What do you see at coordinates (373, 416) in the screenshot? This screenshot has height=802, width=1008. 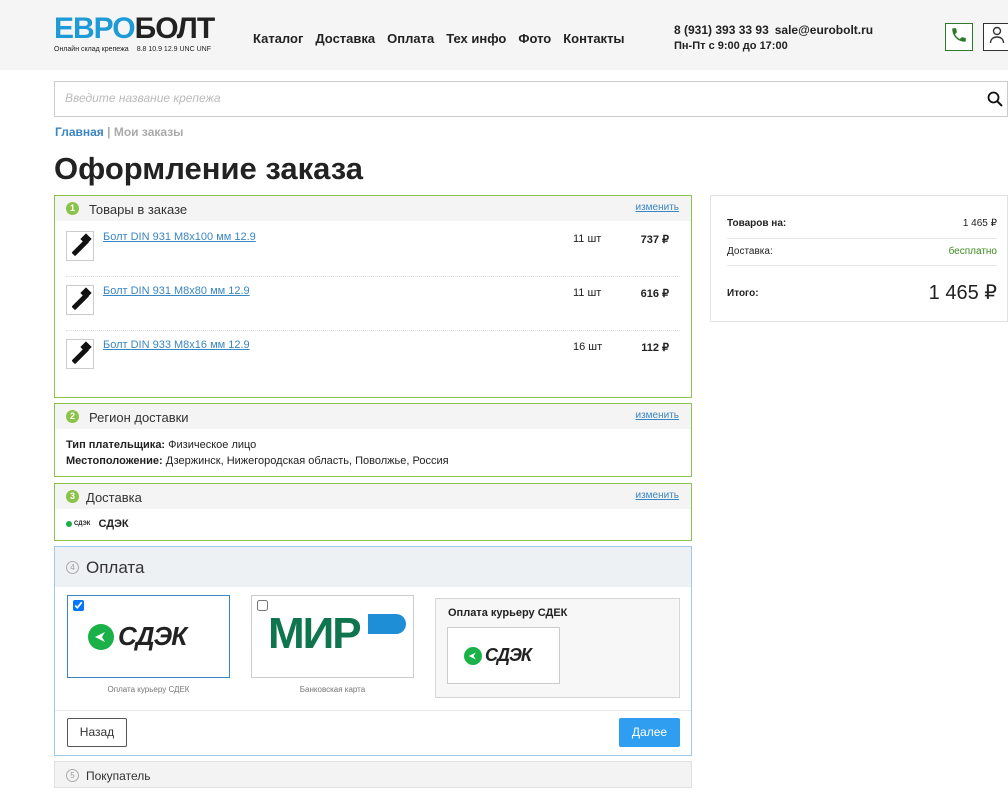 I see `step-region-header: 2 Регион доставки изменить` at bounding box center [373, 416].